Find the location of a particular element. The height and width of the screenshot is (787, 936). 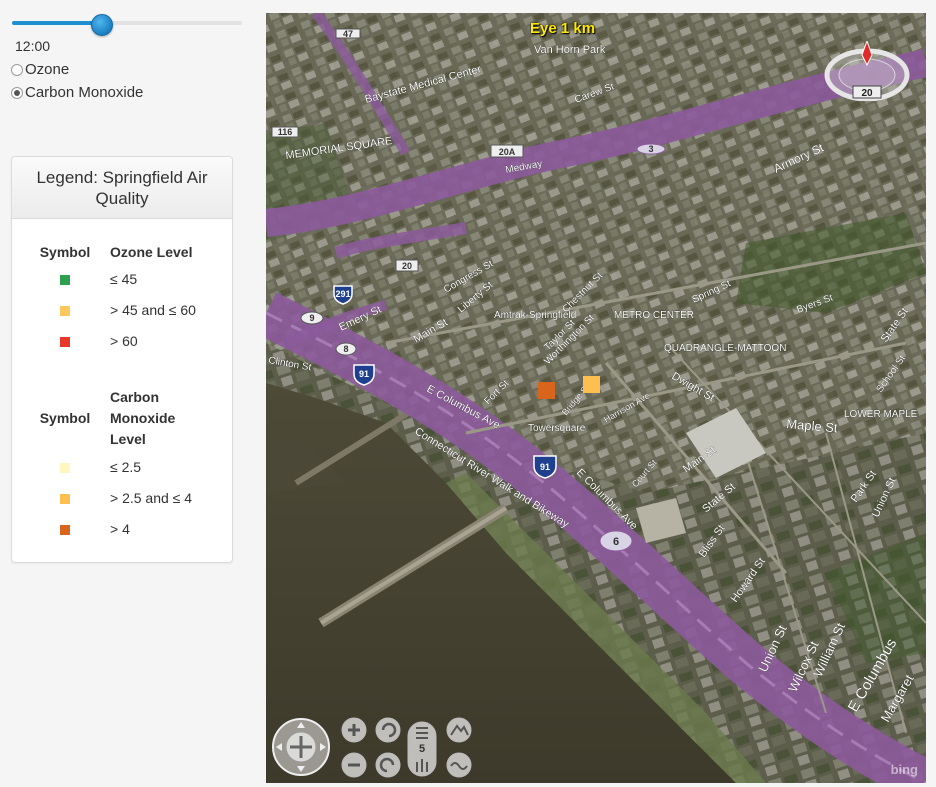

radio-ozone: Ozone is located at coordinates (40, 69).